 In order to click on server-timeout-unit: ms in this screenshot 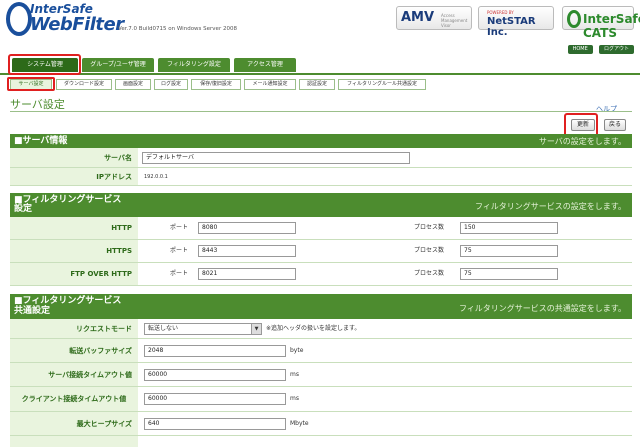, I will do `click(294, 374)`.